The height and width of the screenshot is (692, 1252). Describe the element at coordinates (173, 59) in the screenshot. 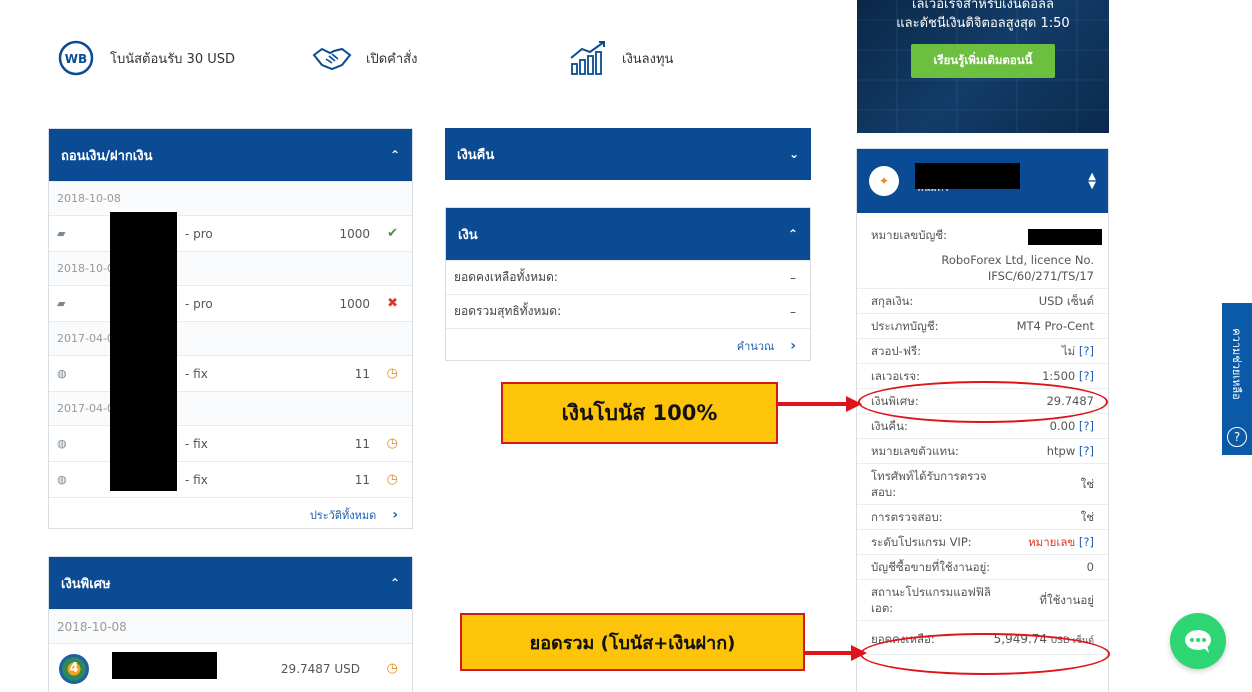

I see `feature-label: โบนัสต้อนรับ 30 USD` at that location.